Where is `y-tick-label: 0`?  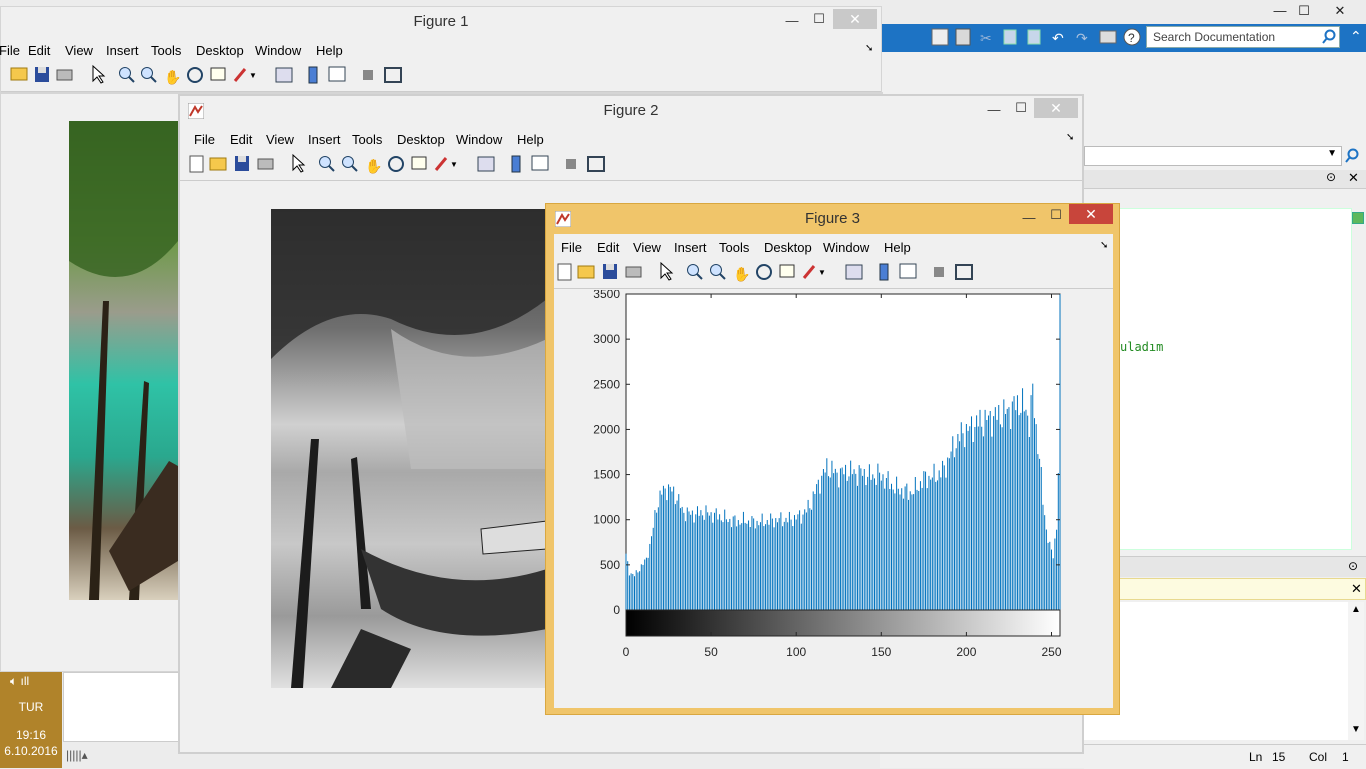
y-tick-label: 0 is located at coordinates (616, 610).